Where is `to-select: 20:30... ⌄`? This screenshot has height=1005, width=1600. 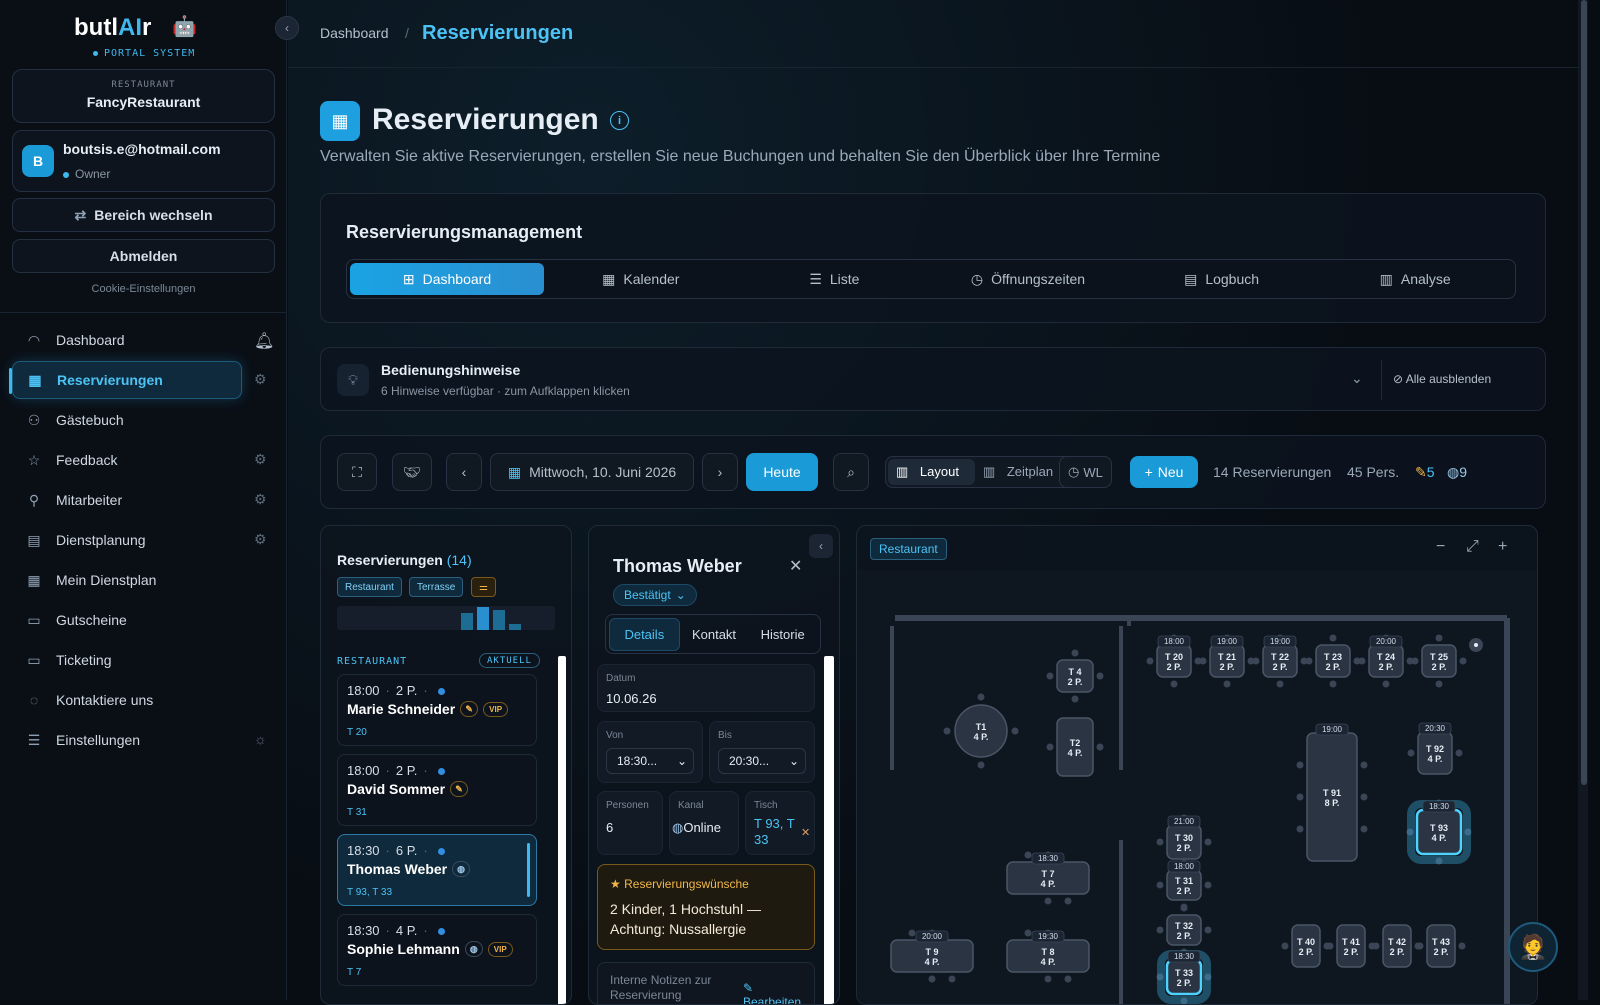 to-select: 20:30... ⌄ is located at coordinates (762, 761).